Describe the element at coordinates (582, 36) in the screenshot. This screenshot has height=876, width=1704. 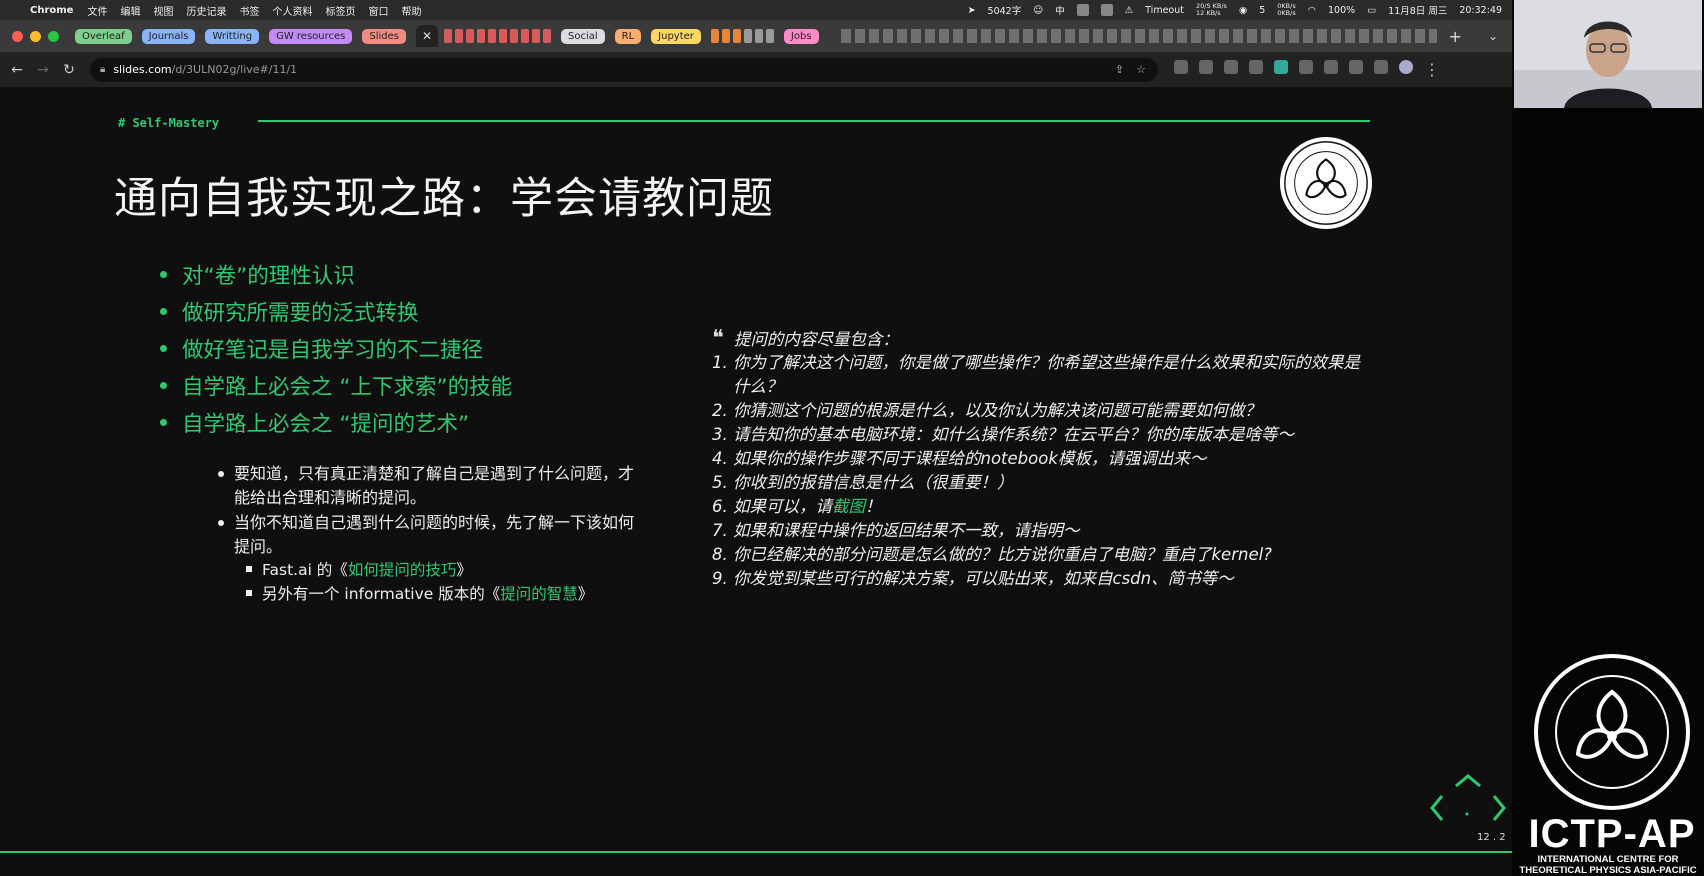
I see `tab-group-social: Social` at that location.